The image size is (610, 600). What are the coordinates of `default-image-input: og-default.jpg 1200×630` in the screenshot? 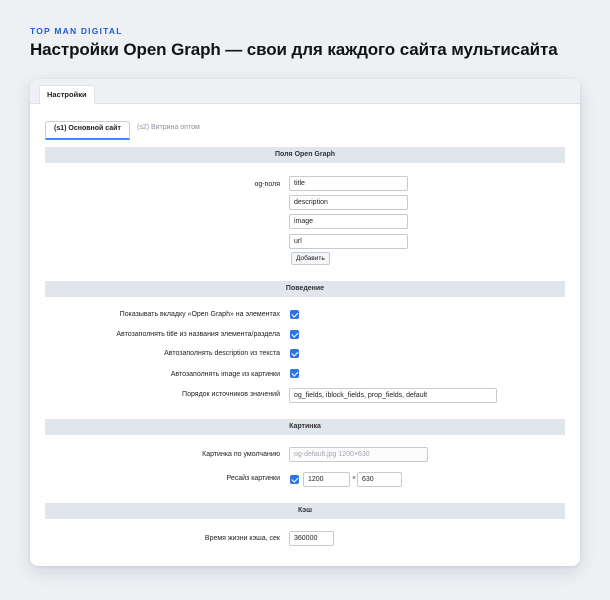 It's located at (358, 454).